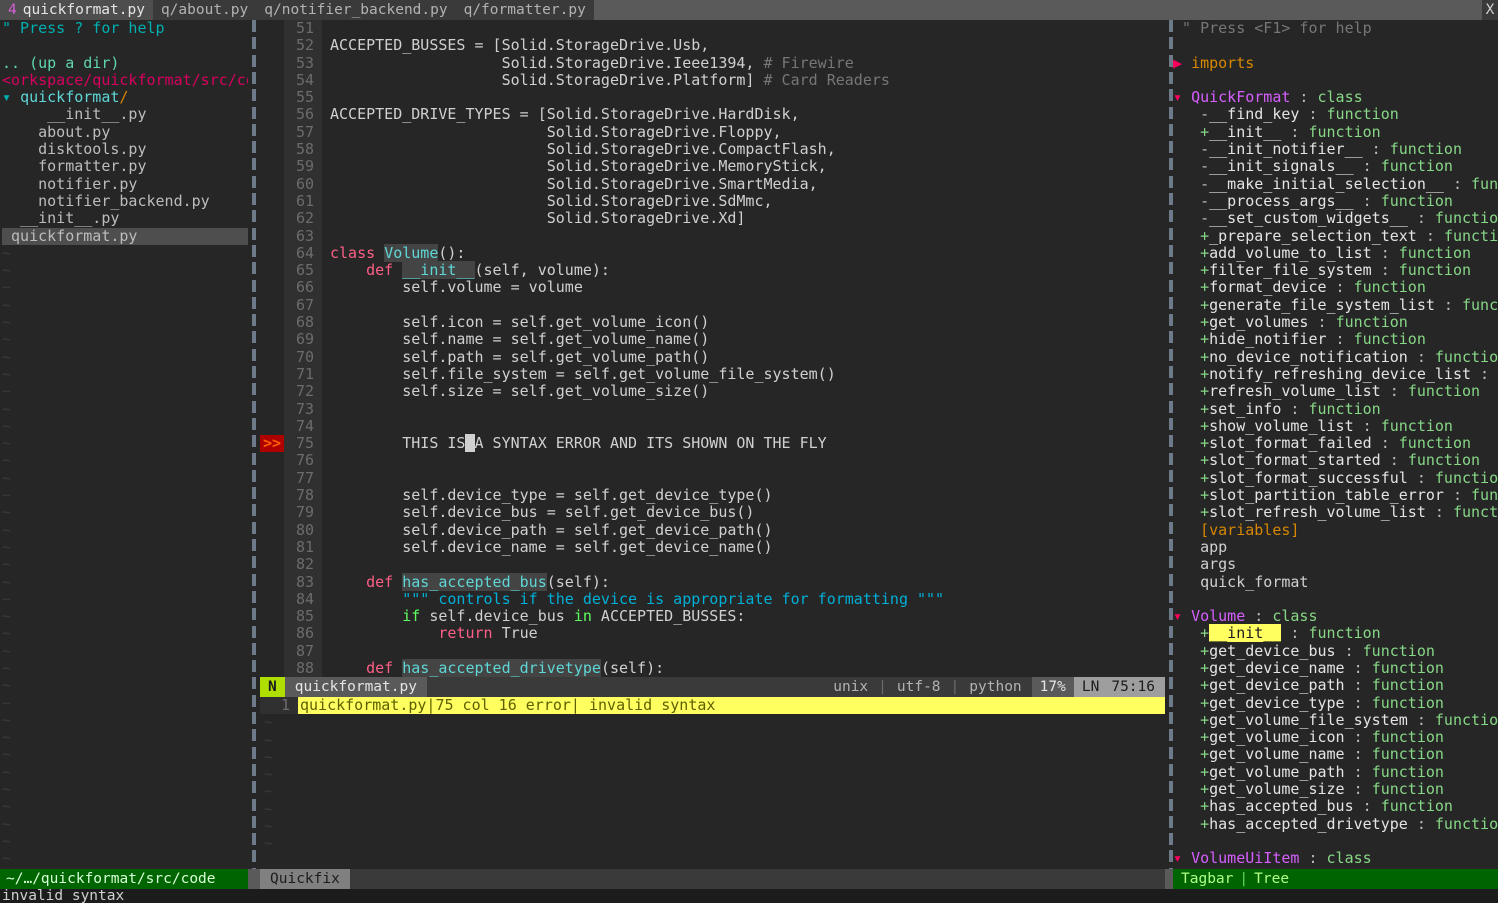  What do you see at coordinates (125, 166) in the screenshot?
I see `nerdtree-file-3: formatter.py` at bounding box center [125, 166].